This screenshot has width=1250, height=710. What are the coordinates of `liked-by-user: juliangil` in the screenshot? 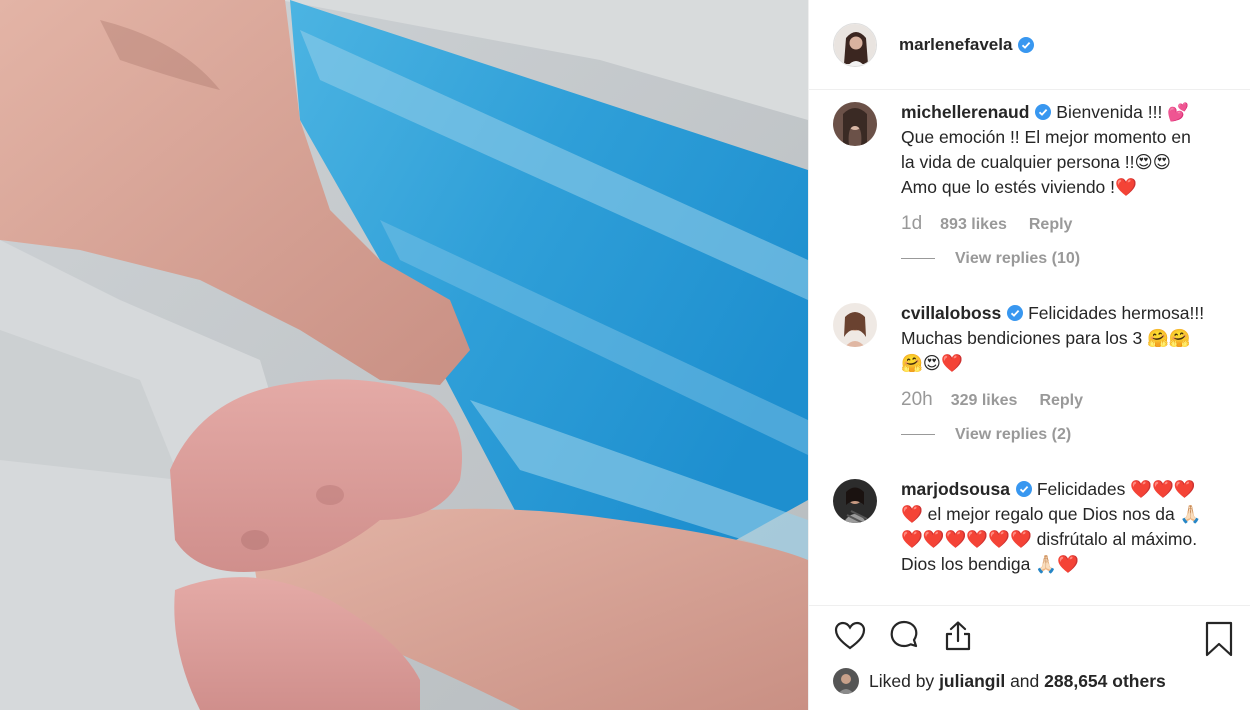 It's located at (972, 681).